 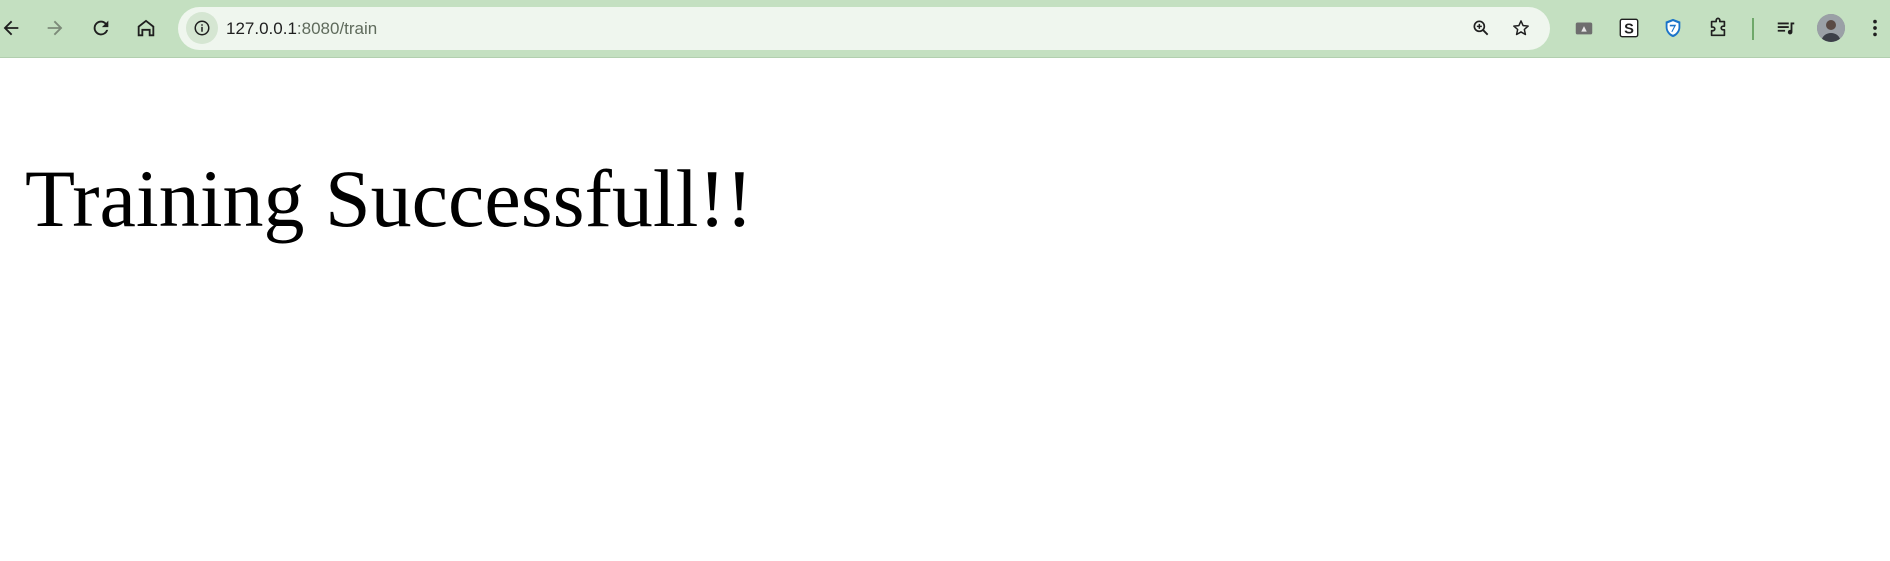 I want to click on extensions-button, so click(x=1718, y=28).